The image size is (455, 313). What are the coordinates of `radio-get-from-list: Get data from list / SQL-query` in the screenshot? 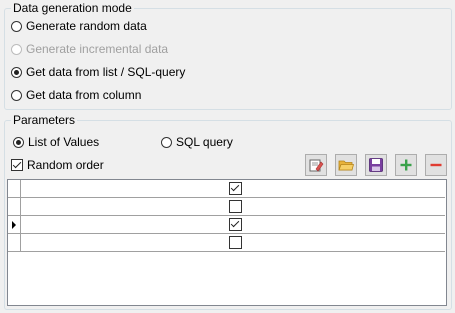 It's located at (98, 72).